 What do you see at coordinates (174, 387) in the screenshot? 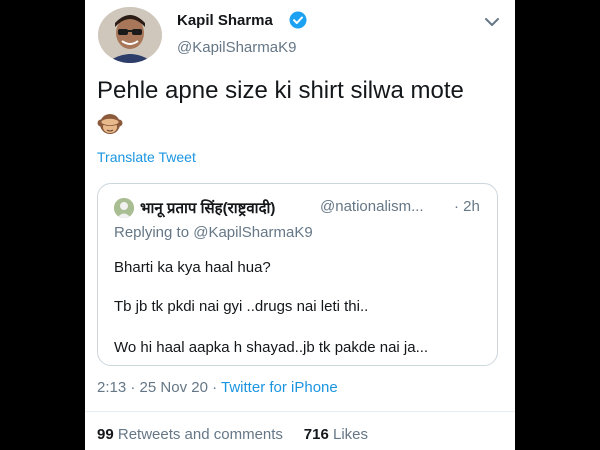
I see `tweet-date: 25 Nov 20` at bounding box center [174, 387].